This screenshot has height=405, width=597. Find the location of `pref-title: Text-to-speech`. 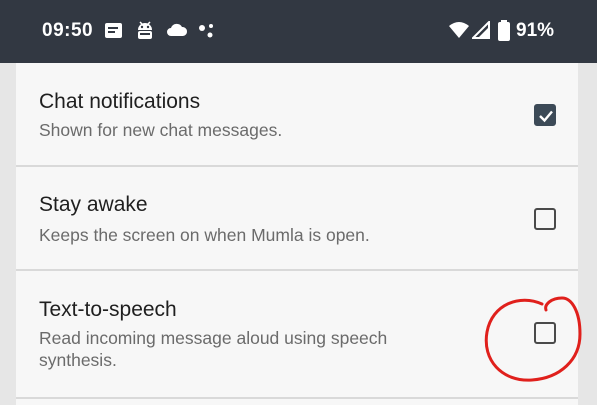

pref-title: Text-to-speech is located at coordinates (108, 309).